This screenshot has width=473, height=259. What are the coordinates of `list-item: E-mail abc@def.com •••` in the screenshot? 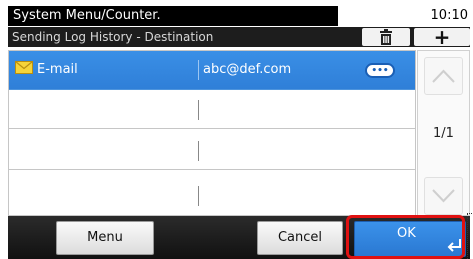 It's located at (212, 70).